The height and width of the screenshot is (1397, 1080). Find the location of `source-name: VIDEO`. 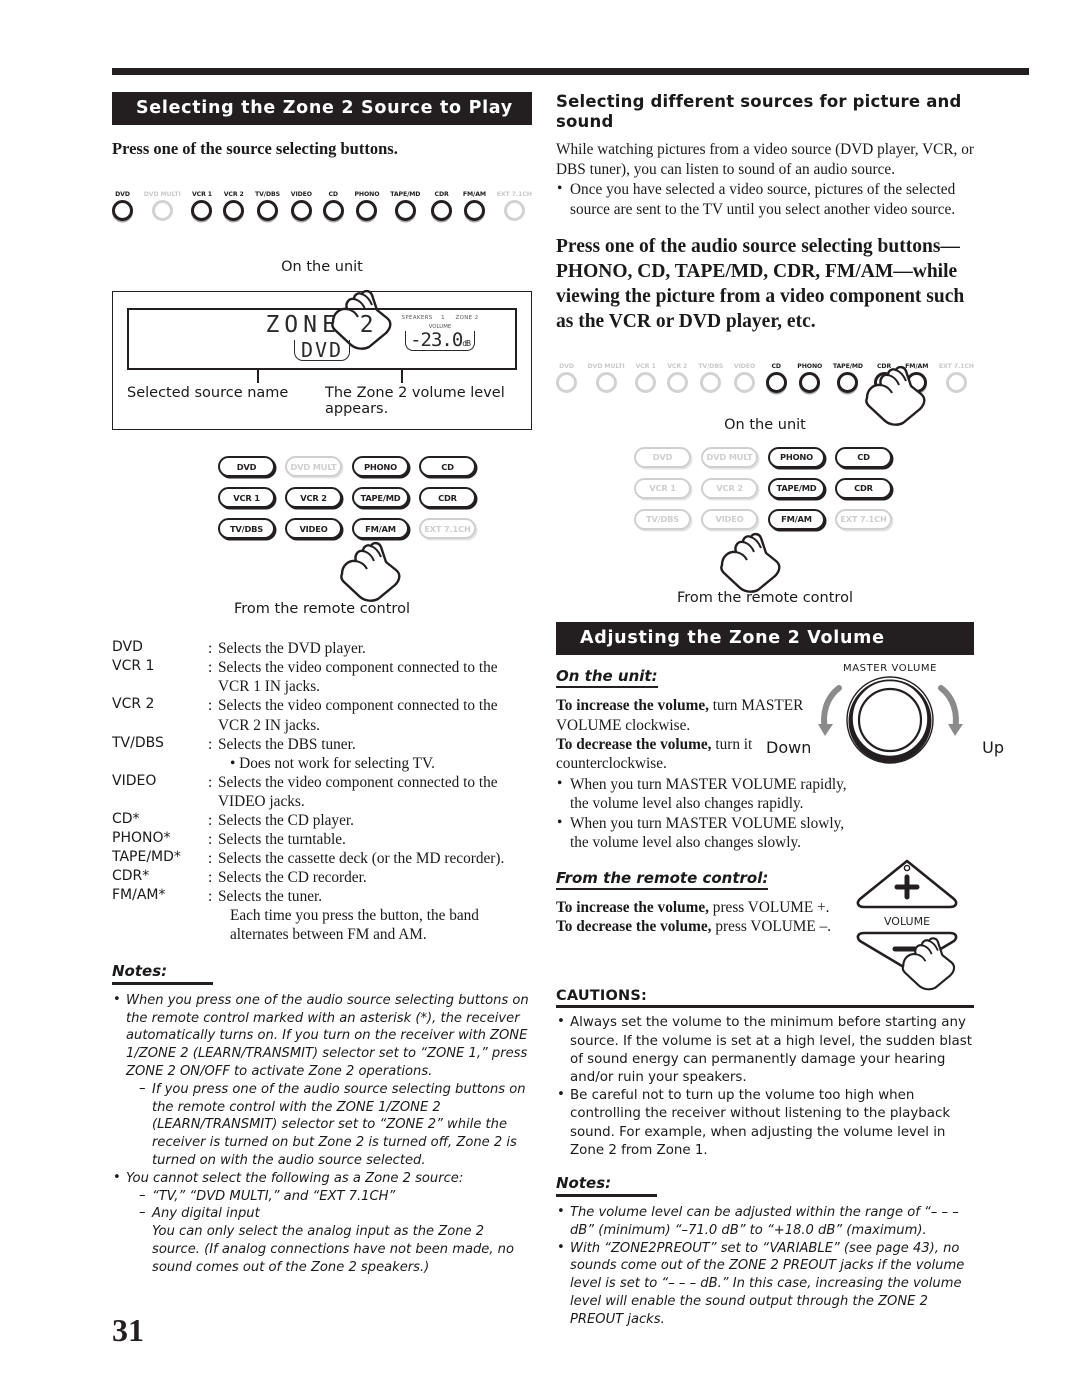

source-name: VIDEO is located at coordinates (134, 780).